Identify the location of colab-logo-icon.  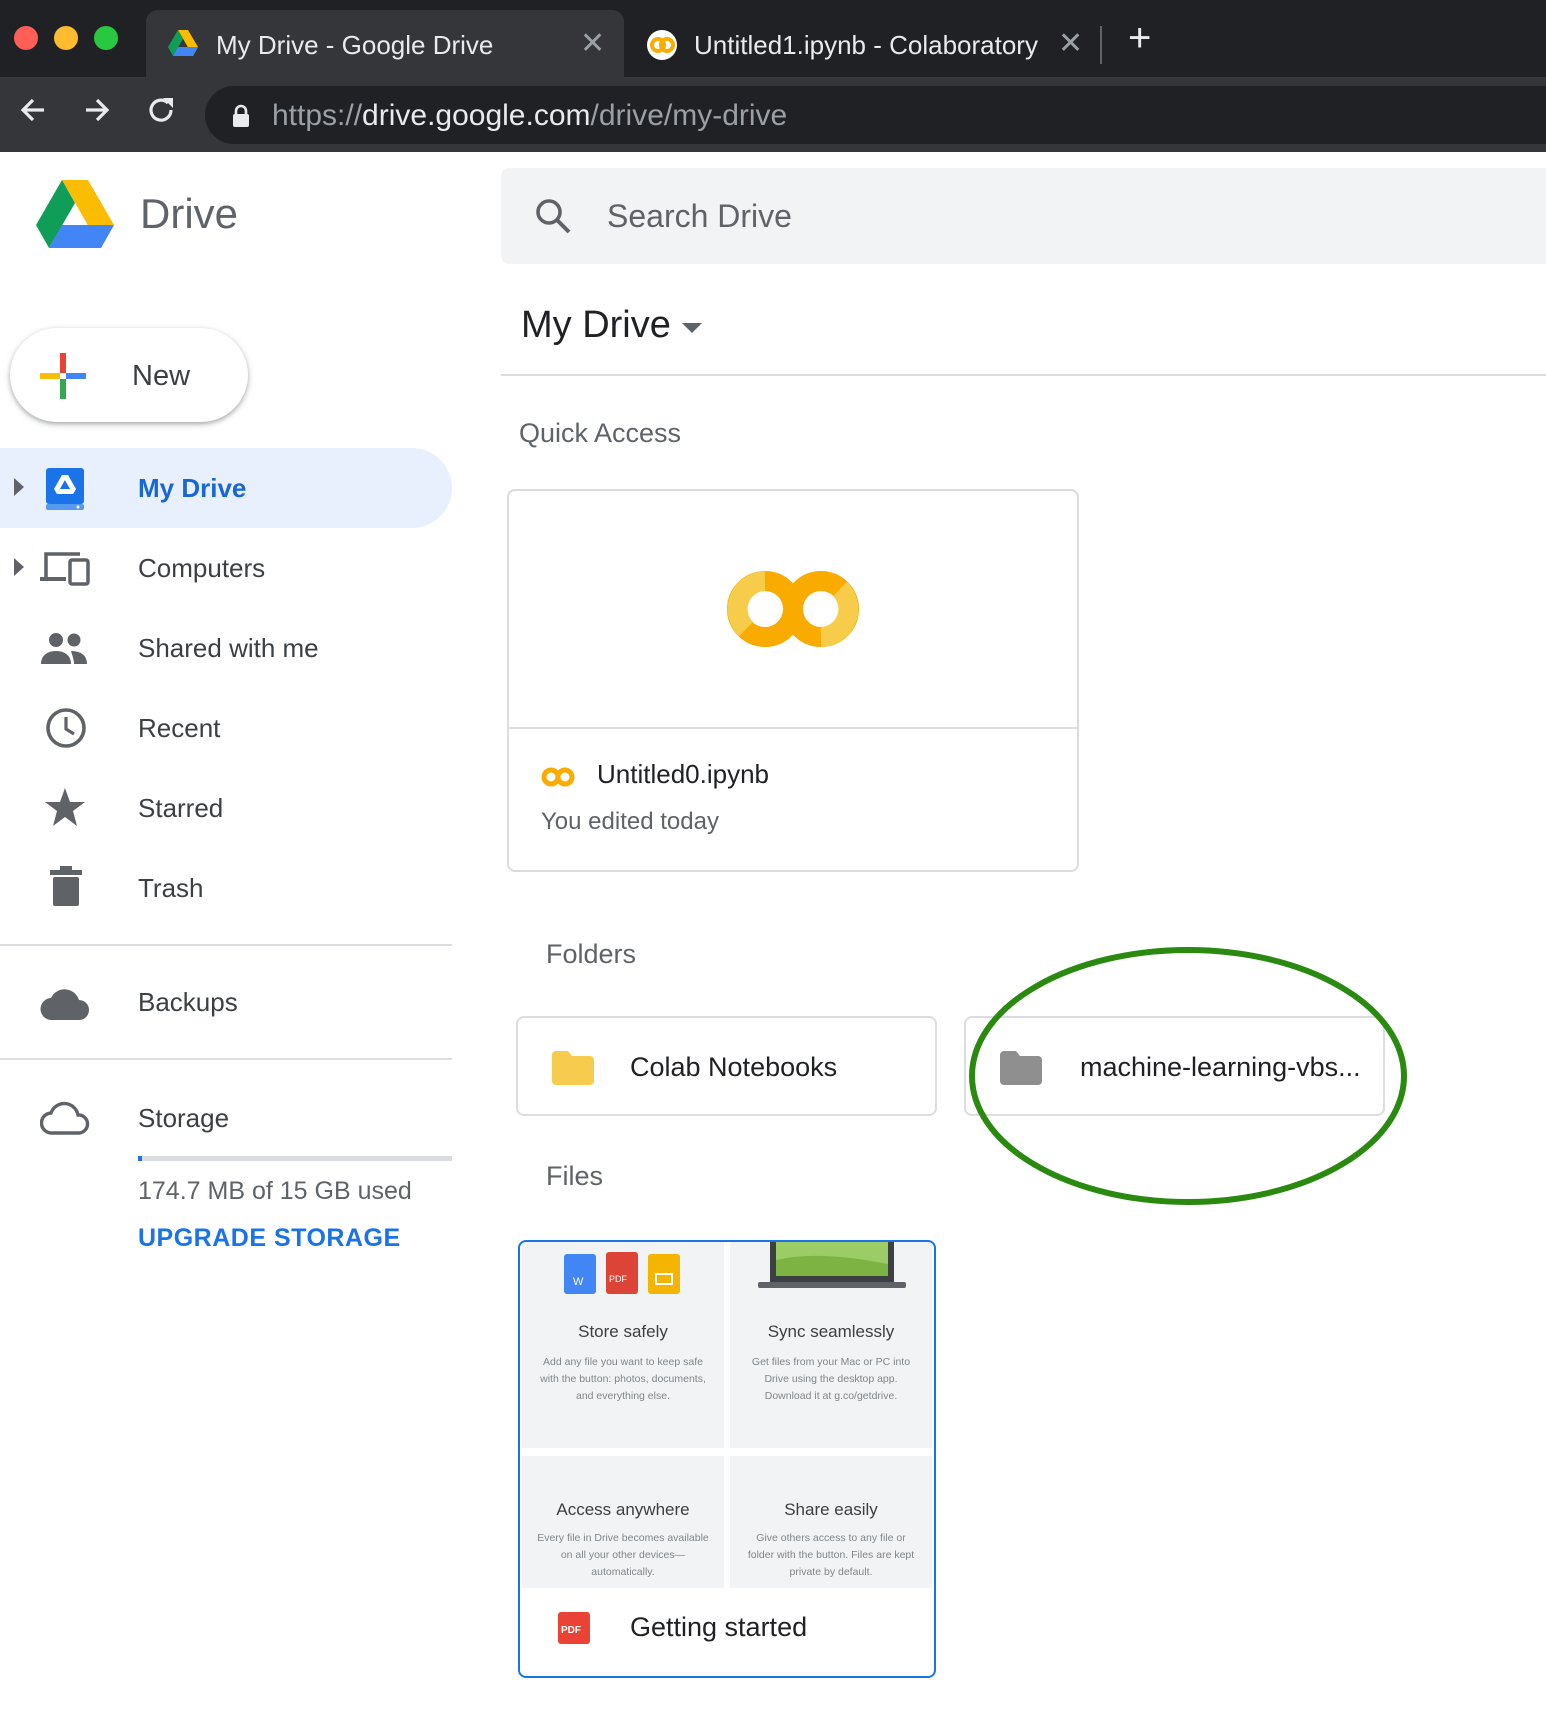
(793, 609).